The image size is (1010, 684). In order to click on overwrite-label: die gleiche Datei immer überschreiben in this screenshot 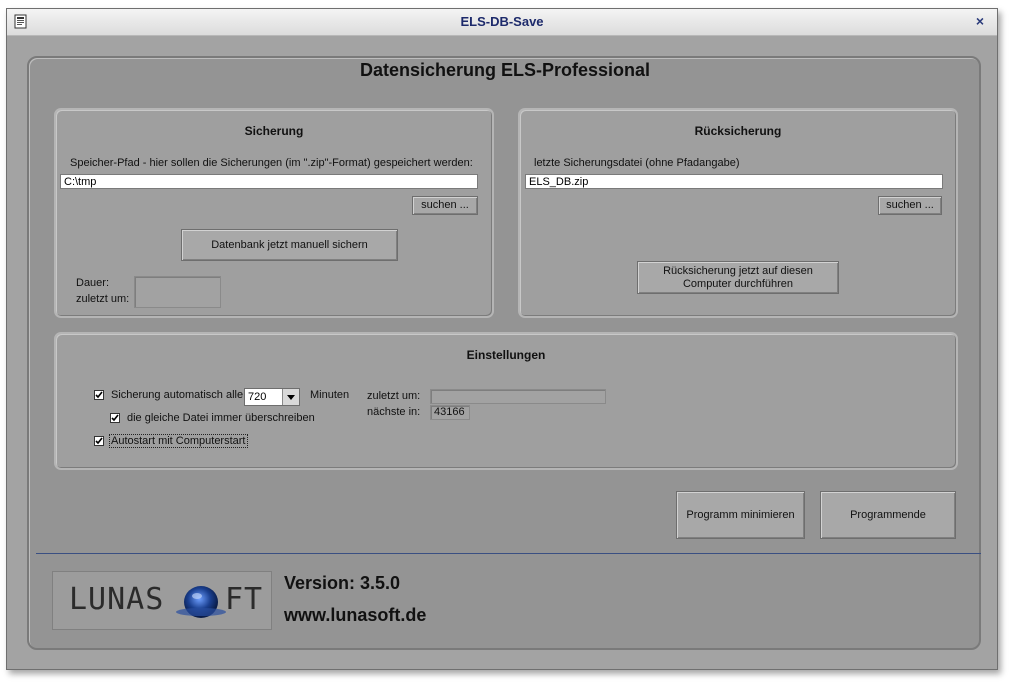, I will do `click(221, 418)`.